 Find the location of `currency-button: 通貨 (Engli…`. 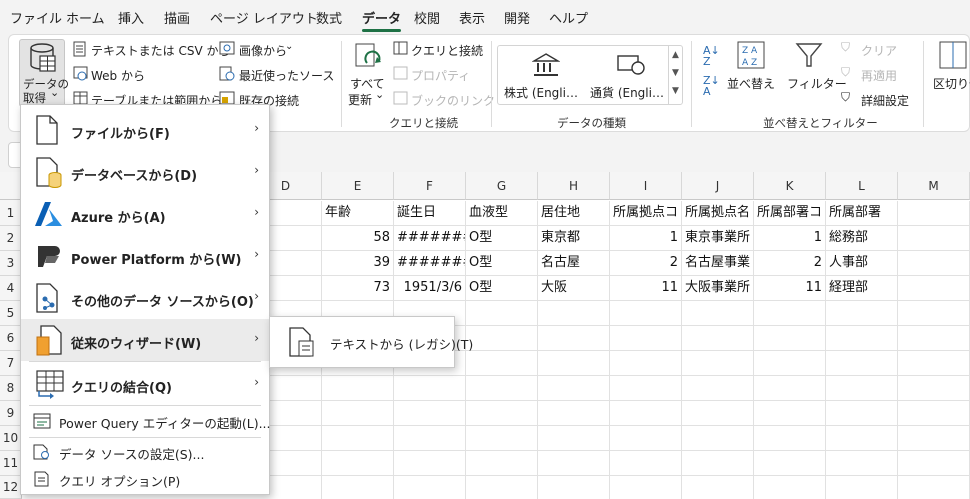

currency-button: 通貨 (Engli… is located at coordinates (627, 92).